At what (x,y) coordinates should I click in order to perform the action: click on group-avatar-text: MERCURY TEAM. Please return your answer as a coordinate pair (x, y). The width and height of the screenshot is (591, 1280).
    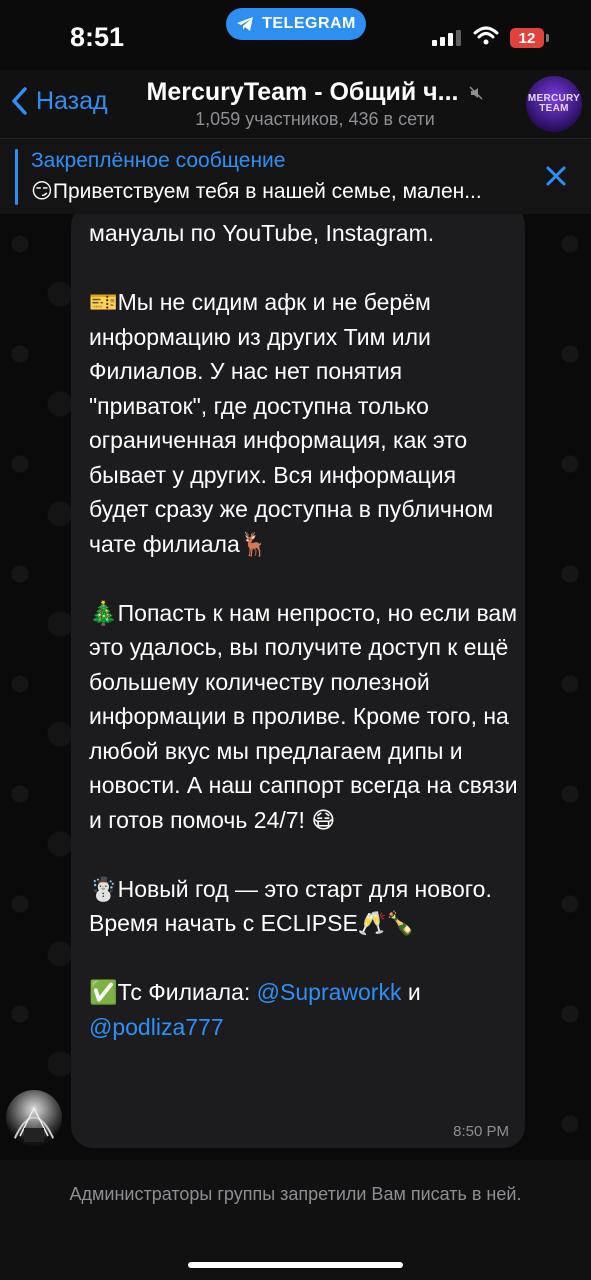
    Looking at the image, I should click on (554, 103).